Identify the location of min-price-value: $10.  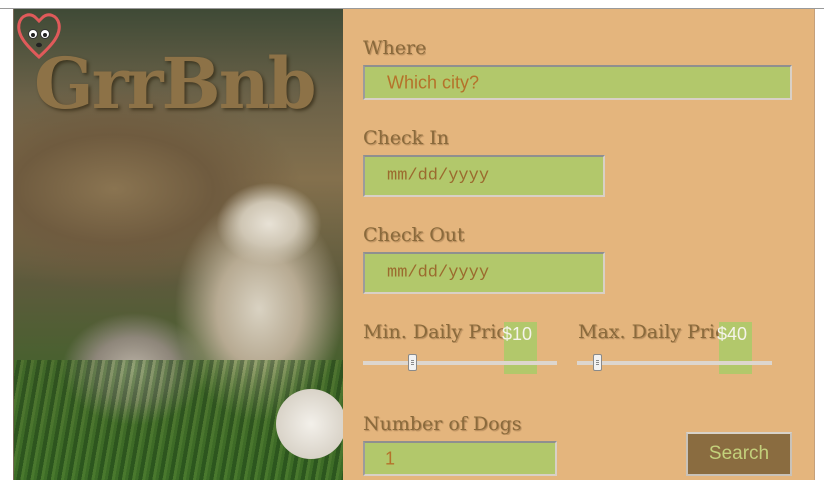
(517, 334).